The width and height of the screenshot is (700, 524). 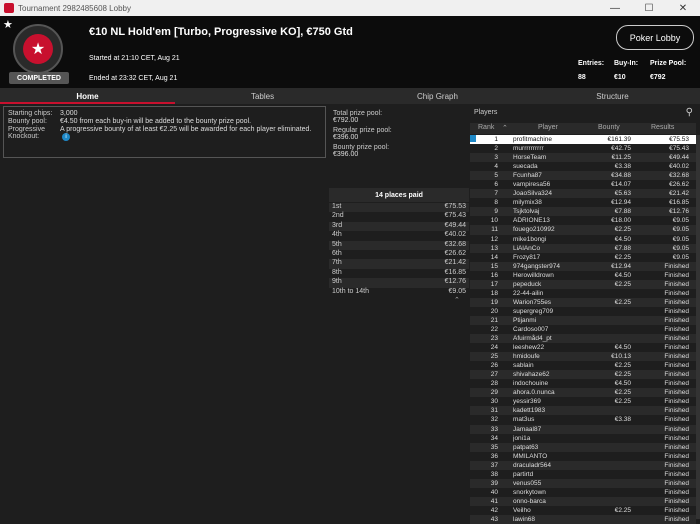 What do you see at coordinates (583, 266) in the screenshot?
I see `table-row: 15 974gangster974 €12.94 Finished` at bounding box center [583, 266].